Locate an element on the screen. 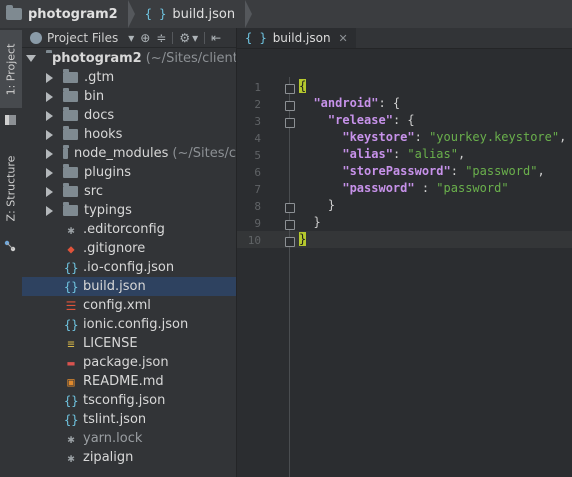 The image size is (572, 477). tree-item-file: {} .io-config.json is located at coordinates (129, 267).